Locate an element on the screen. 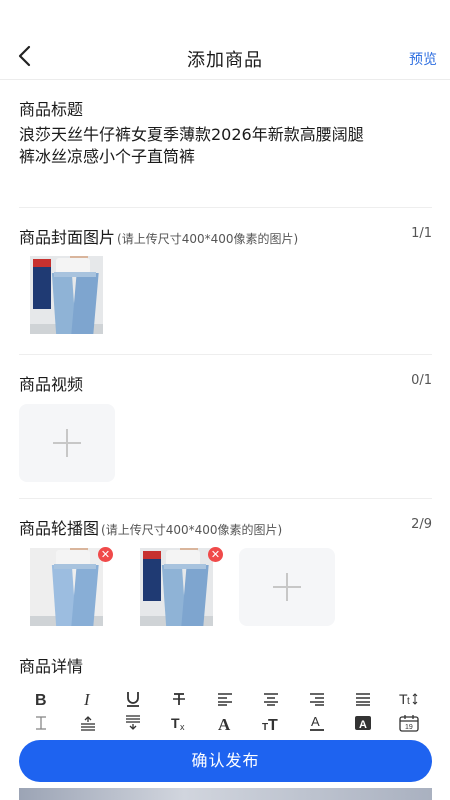 Image resolution: width=450 pixels, height=800 pixels. clear-format-icon: Tx is located at coordinates (178, 723).